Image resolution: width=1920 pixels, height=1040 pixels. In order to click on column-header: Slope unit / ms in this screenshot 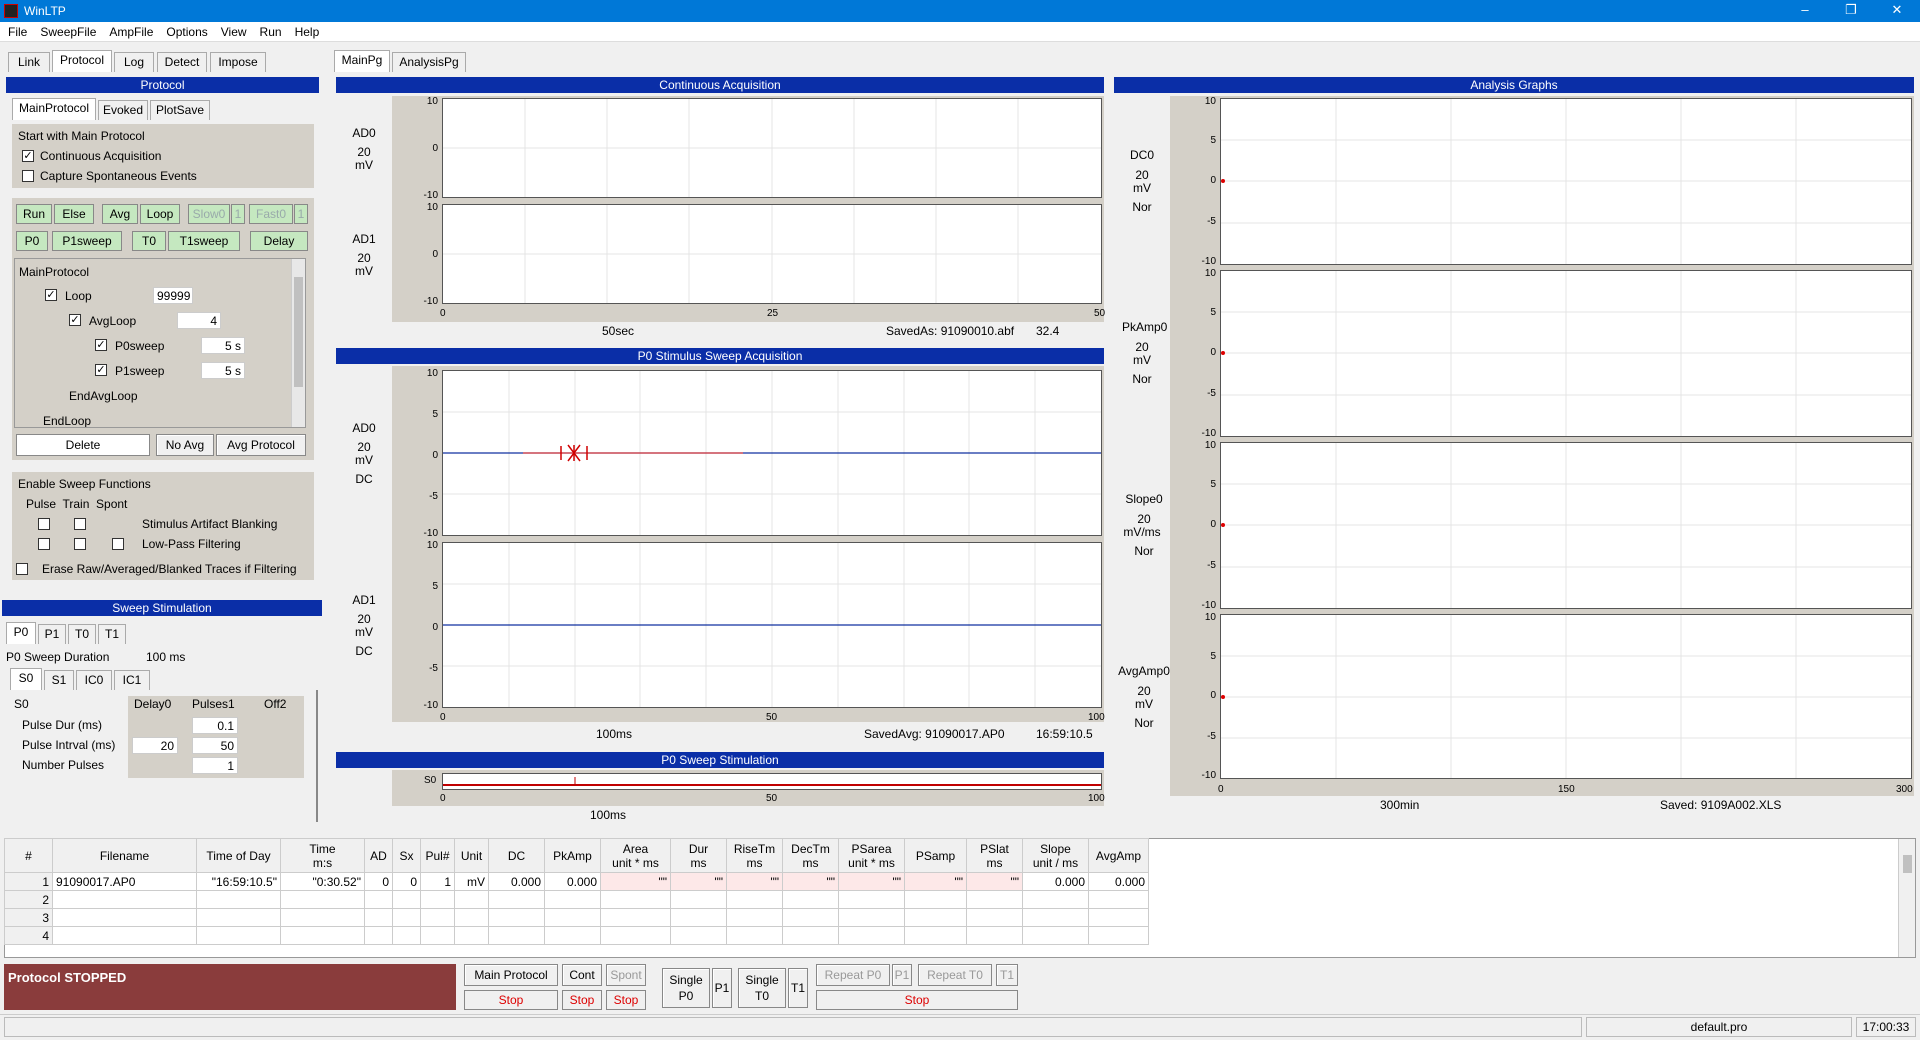, I will do `click(1055, 855)`.